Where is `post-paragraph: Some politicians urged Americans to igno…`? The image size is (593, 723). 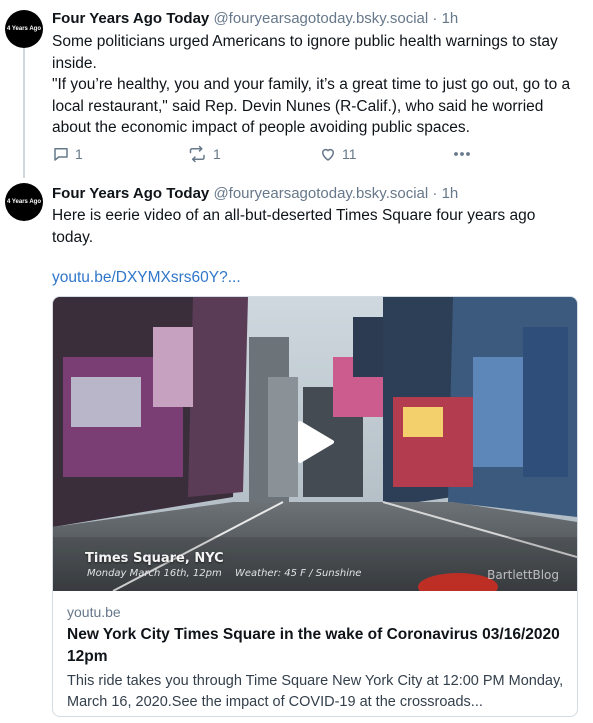 post-paragraph: Some politicians urged Americans to igno… is located at coordinates (305, 52).